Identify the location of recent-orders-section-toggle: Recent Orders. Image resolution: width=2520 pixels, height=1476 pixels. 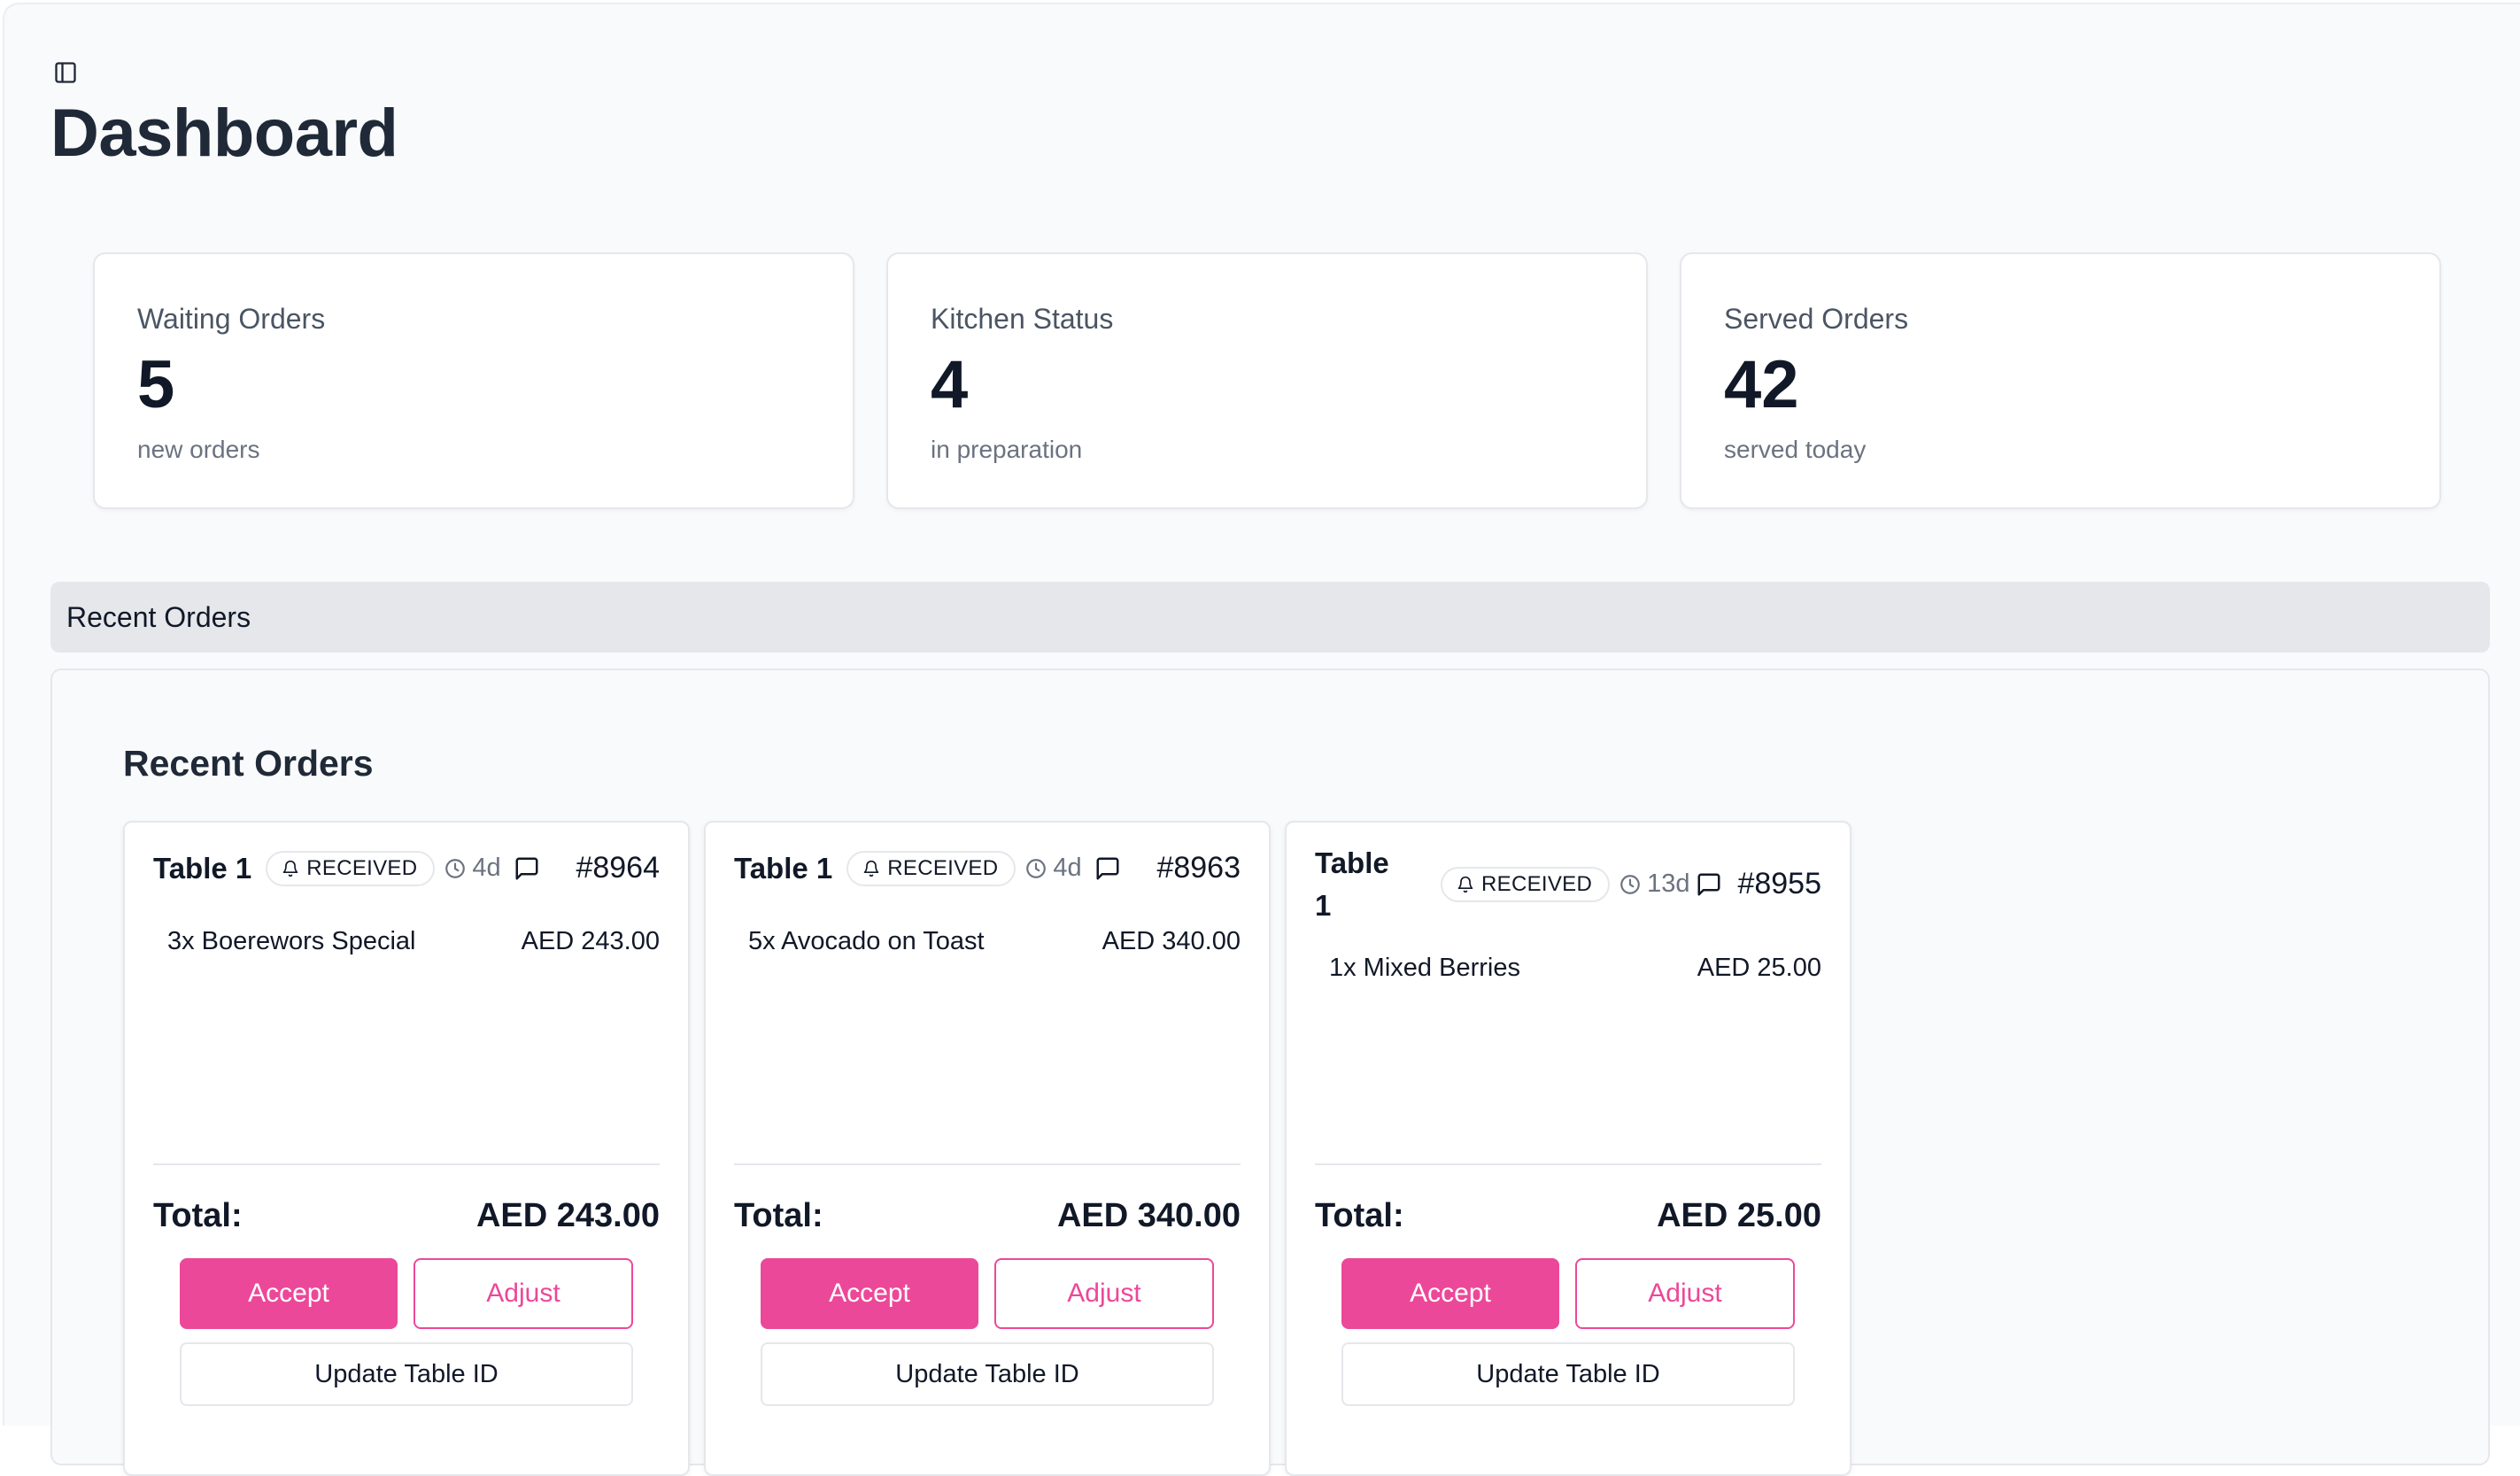
(1270, 618).